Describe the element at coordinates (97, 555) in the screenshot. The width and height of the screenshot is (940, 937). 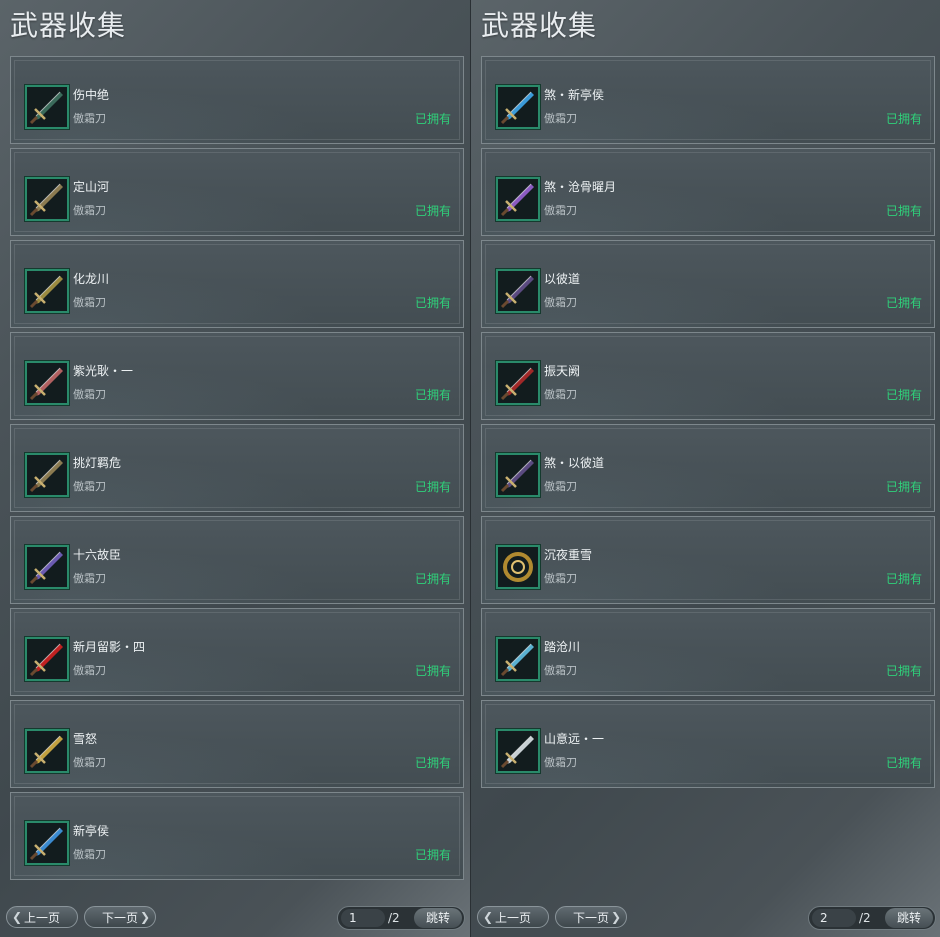
I see `weapon-name: 十六故臣` at that location.